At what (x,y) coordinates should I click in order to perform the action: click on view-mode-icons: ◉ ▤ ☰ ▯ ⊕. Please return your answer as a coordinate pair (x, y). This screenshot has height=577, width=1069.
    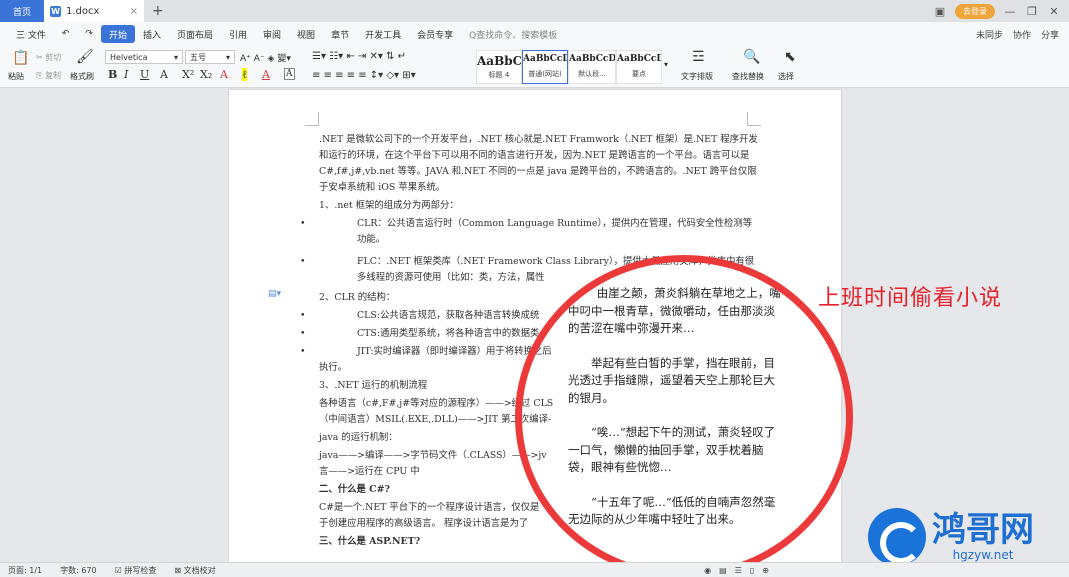
    Looking at the image, I should click on (736, 570).